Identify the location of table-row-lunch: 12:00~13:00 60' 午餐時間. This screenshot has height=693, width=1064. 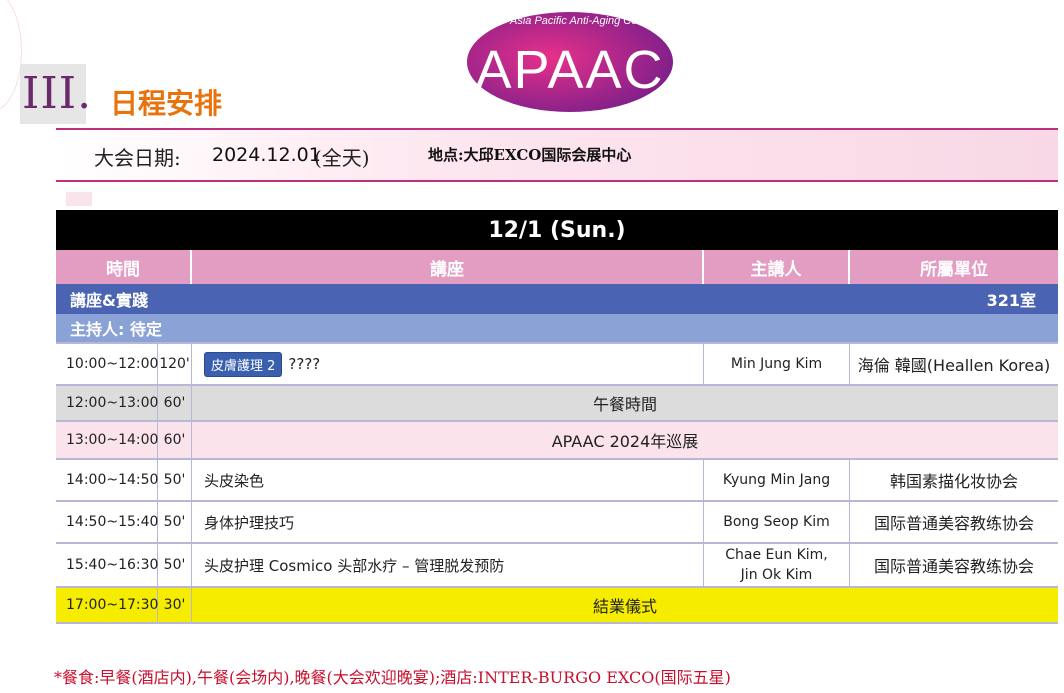
(557, 404).